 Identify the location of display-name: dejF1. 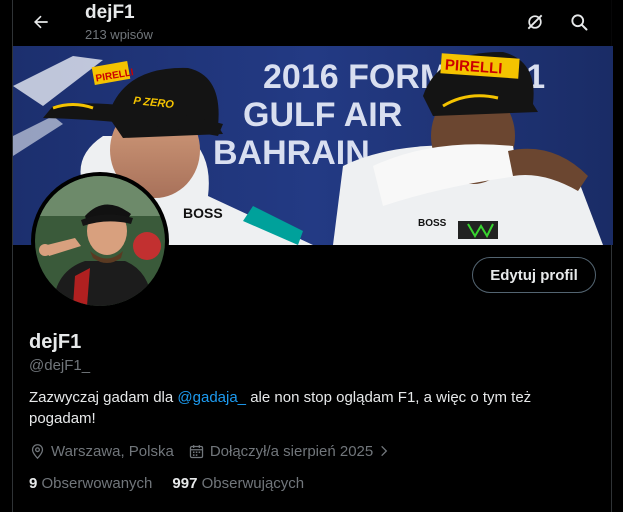
(55, 342).